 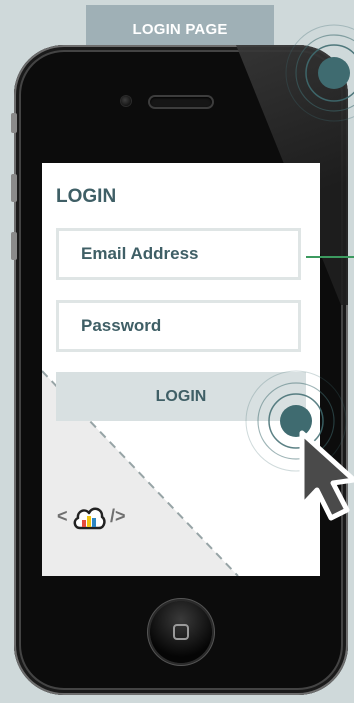 I want to click on home-button, so click(x=181, y=632).